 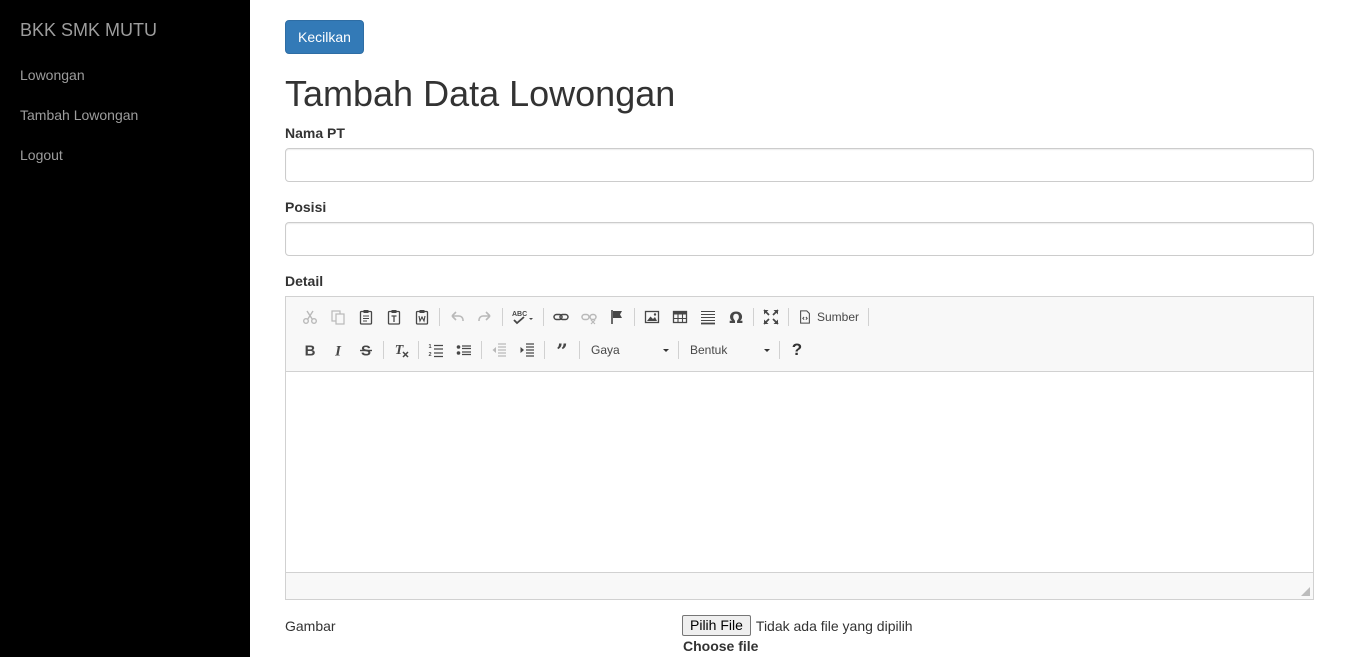 I want to click on svg-text: Ω, so click(x=736, y=317).